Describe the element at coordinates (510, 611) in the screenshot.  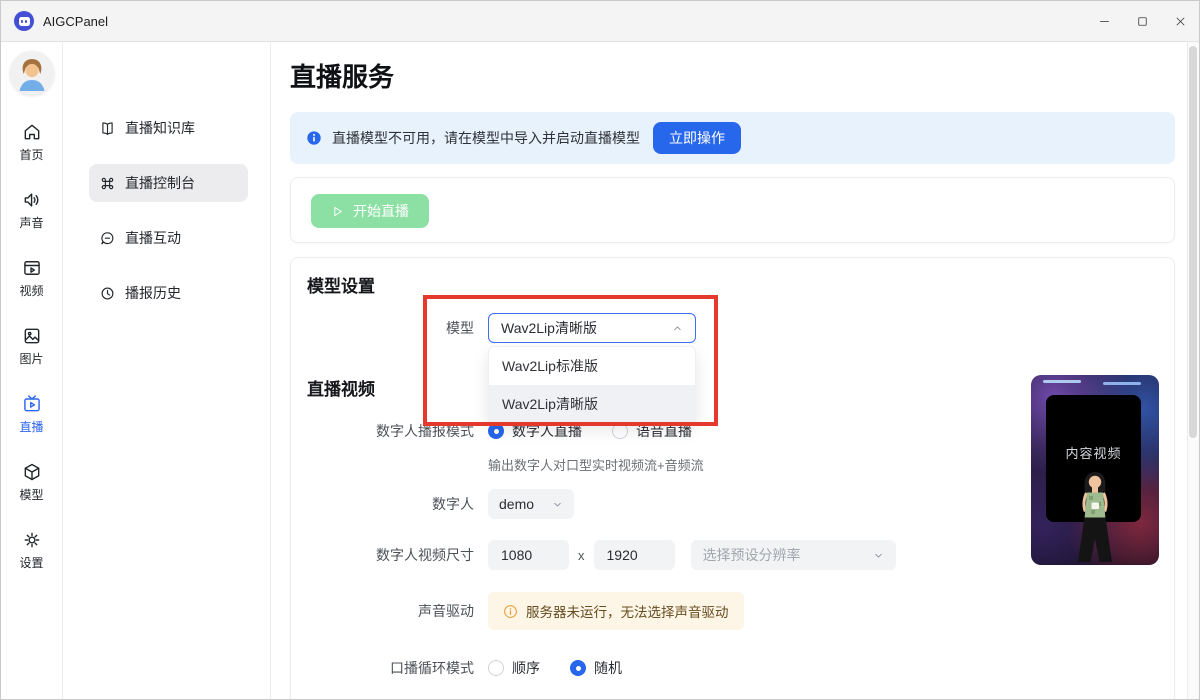
I see `warning-info-icon` at that location.